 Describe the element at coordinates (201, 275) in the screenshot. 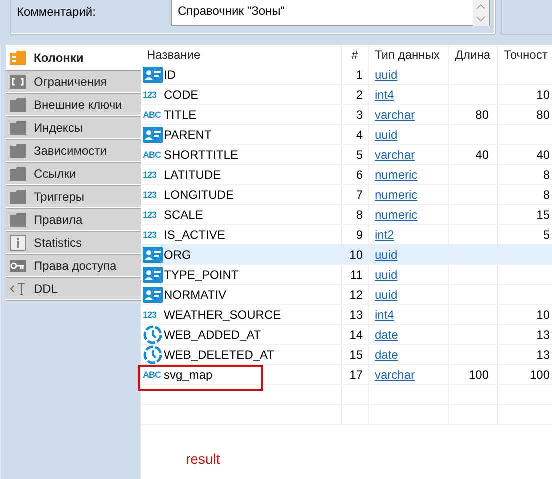

I see `column-name: TYPE_POINT` at that location.